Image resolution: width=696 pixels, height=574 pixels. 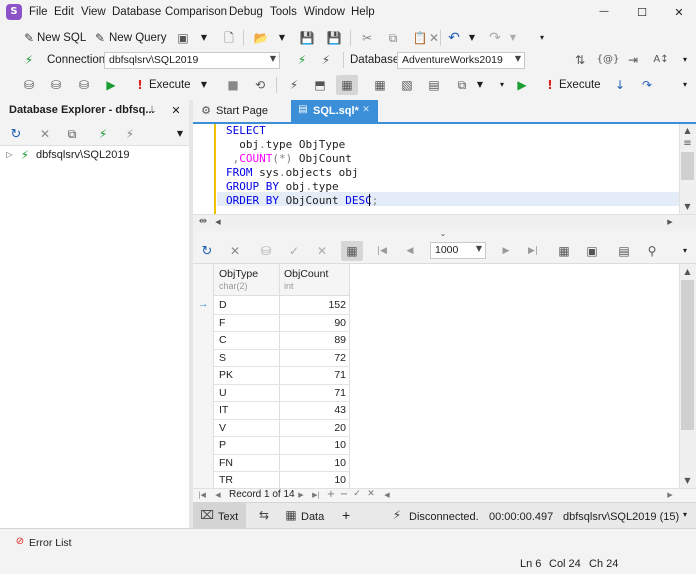 I want to click on tab-data: Data, so click(x=312, y=517).